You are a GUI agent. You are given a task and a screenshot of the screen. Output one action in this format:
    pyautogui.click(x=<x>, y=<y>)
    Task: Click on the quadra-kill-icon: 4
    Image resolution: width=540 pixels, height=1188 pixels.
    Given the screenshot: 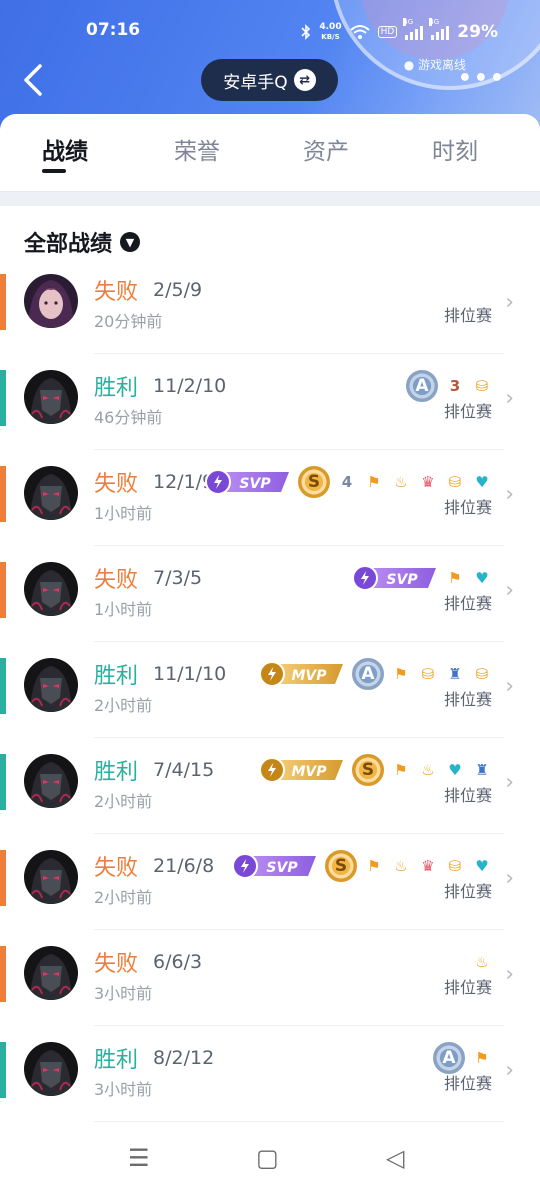 What is the action you would take?
    pyautogui.click(x=347, y=482)
    